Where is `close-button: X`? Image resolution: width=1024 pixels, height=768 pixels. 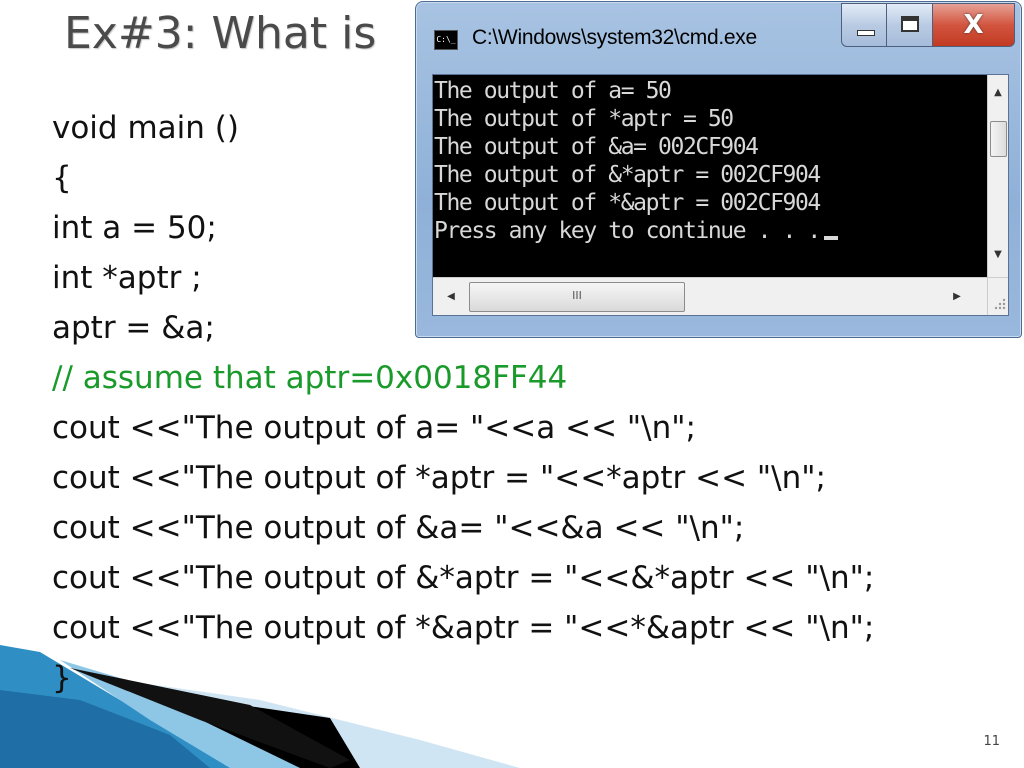 close-button: X is located at coordinates (974, 25).